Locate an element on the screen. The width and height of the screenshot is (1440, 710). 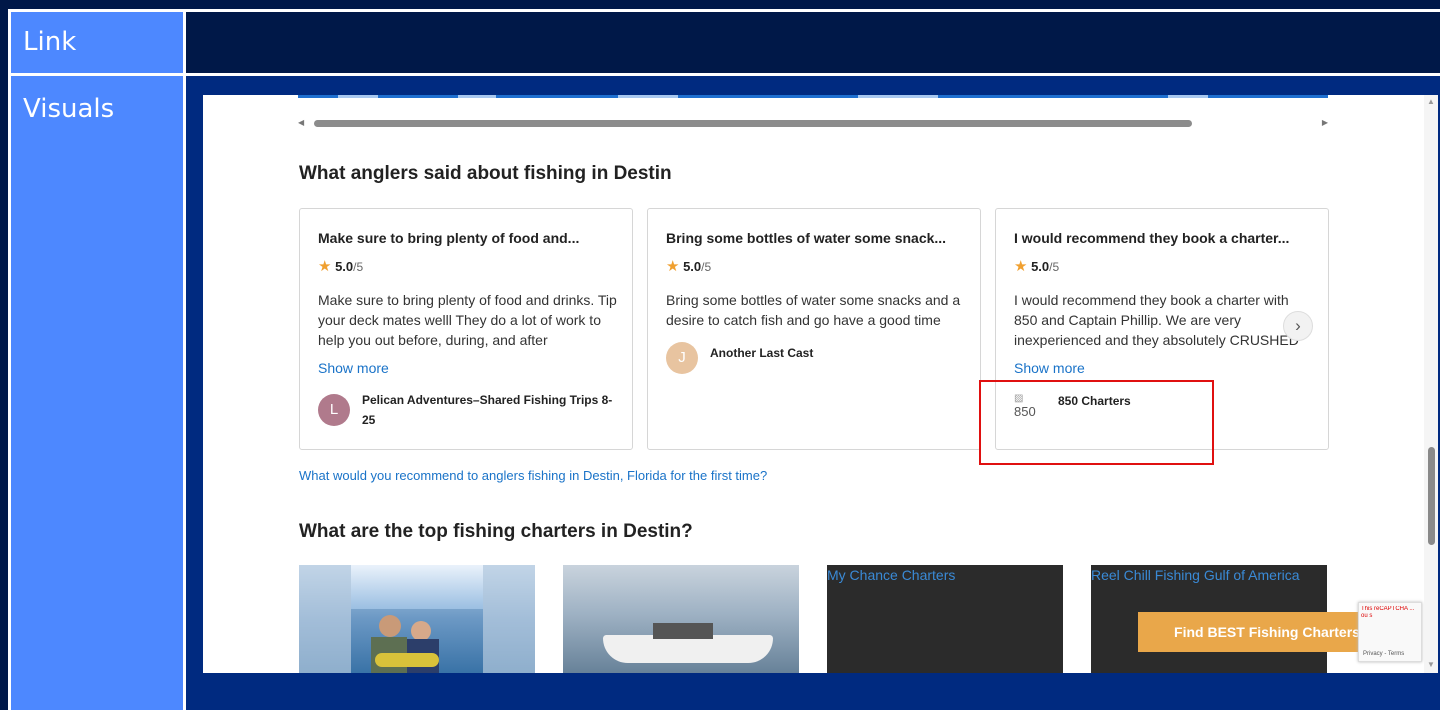
image-carousel-strip is located at coordinates (813, 96).